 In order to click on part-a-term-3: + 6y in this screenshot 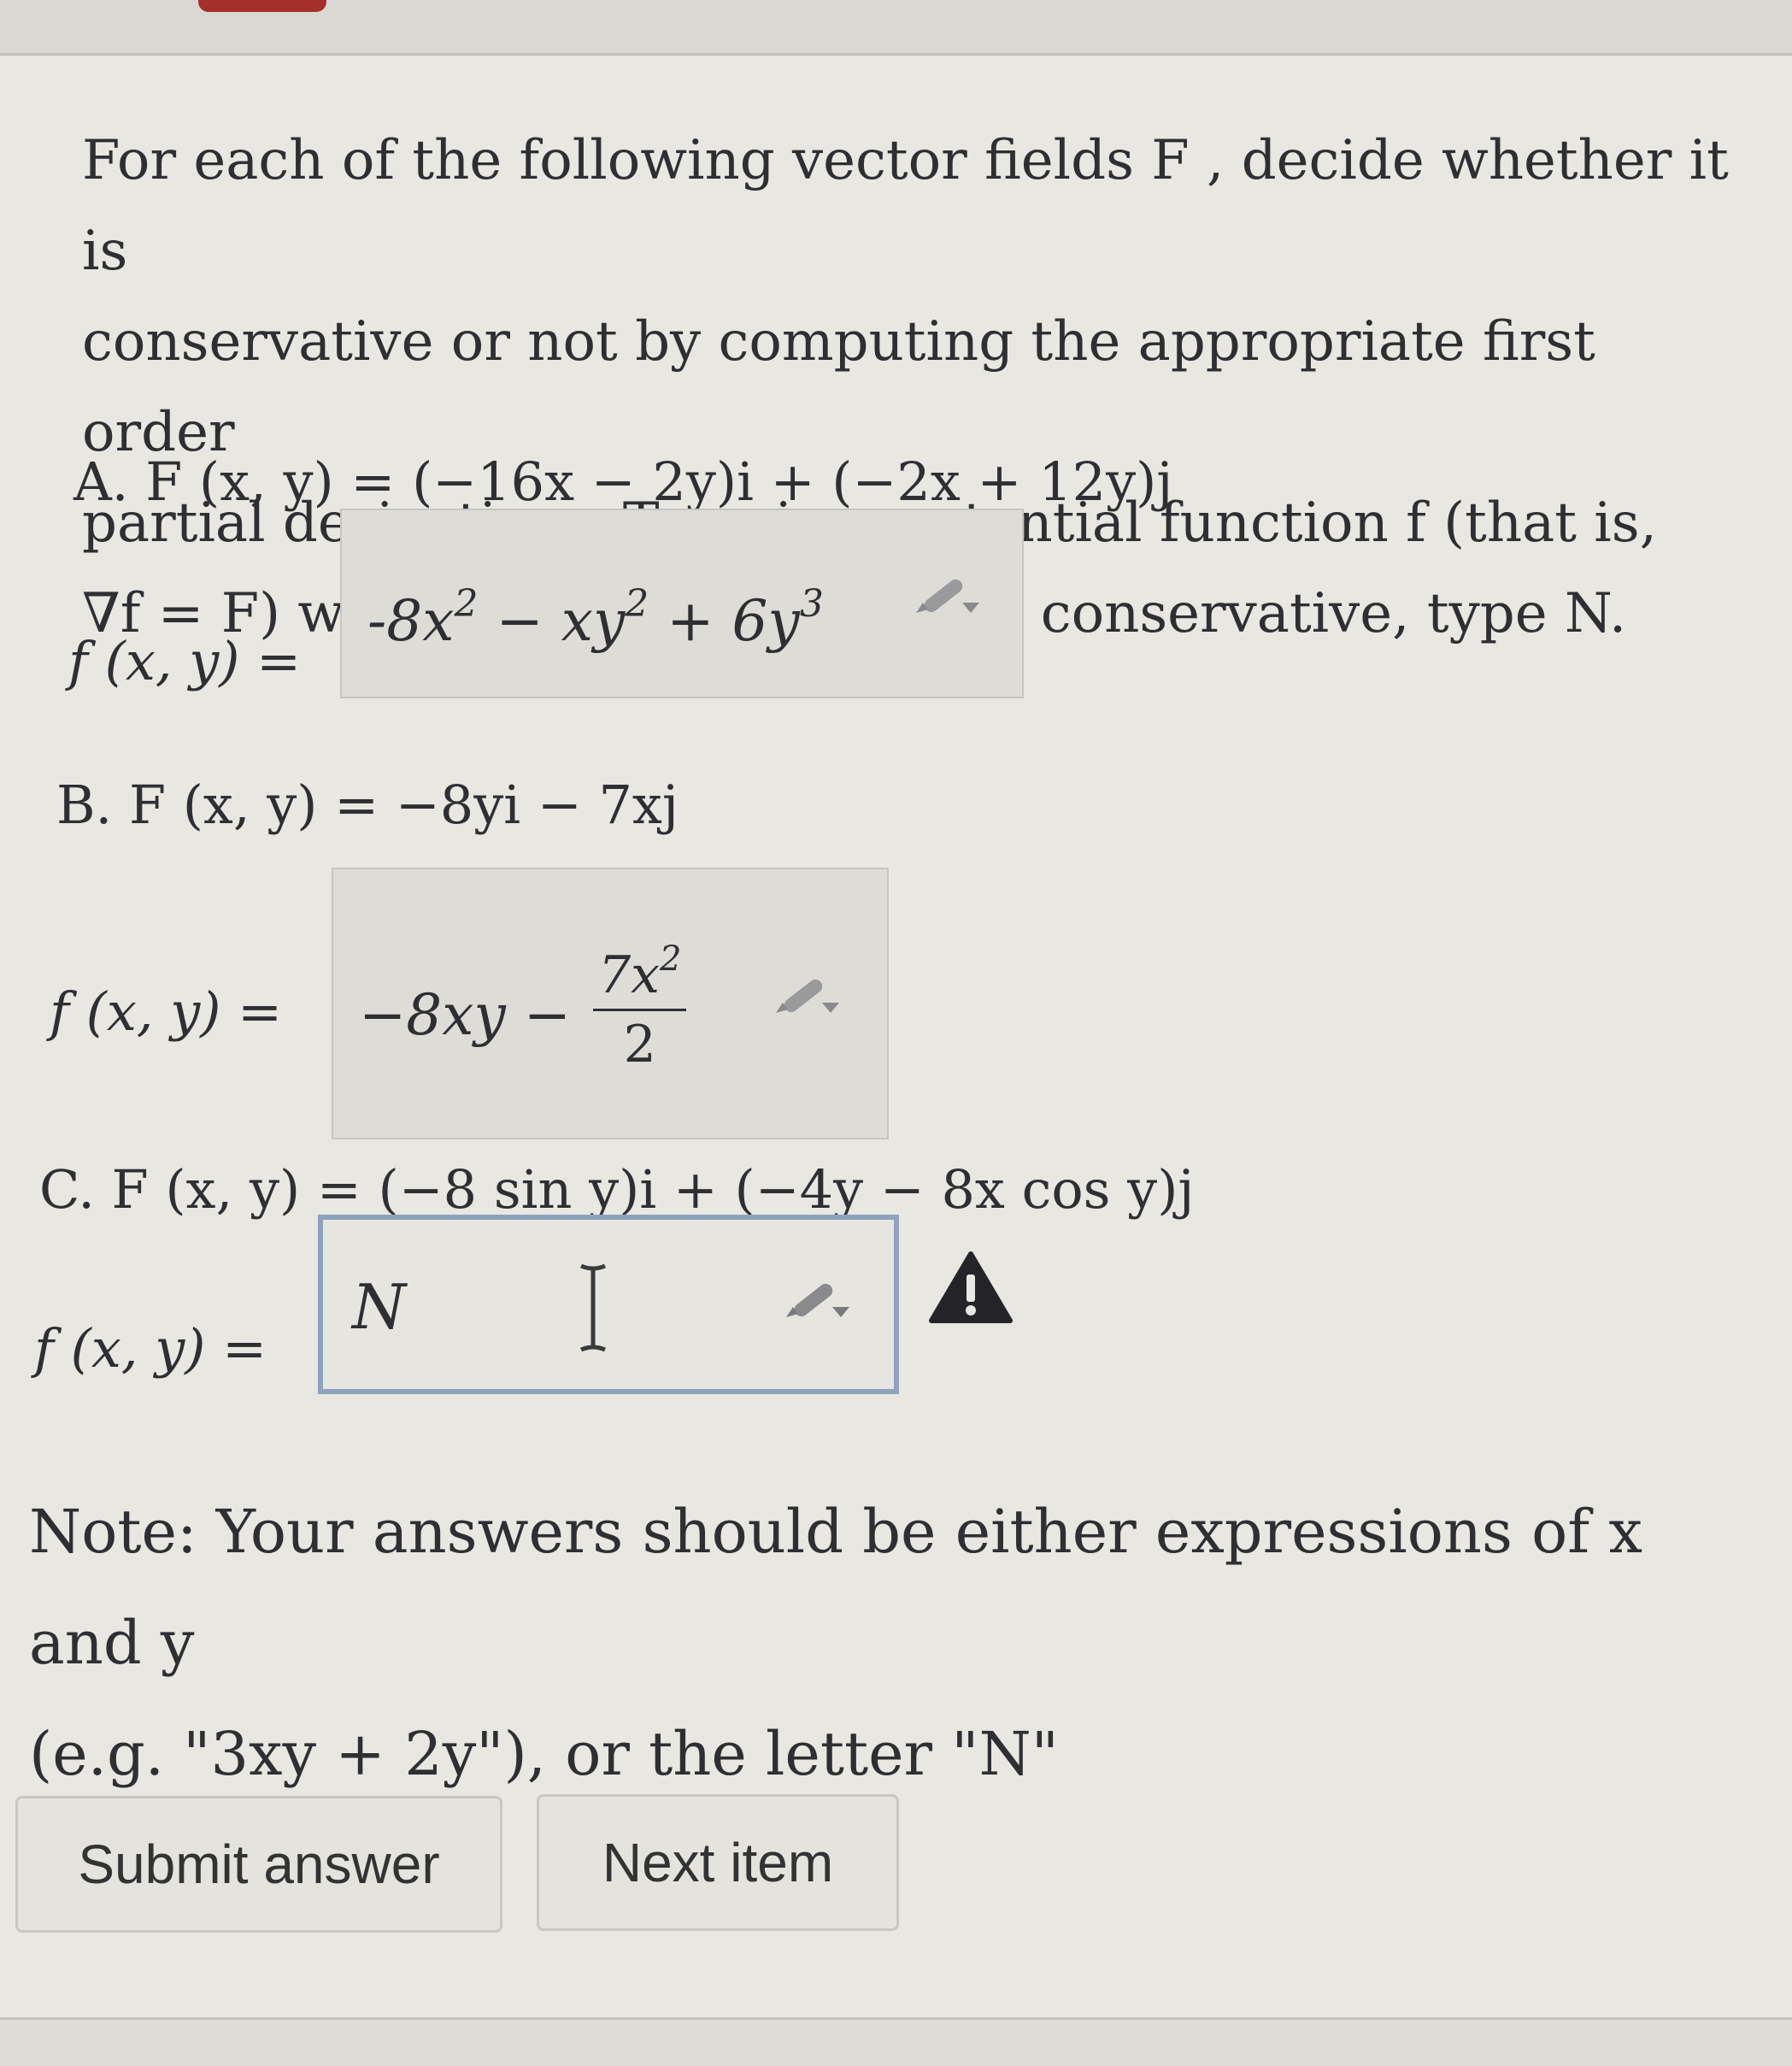, I will do `click(724, 621)`.